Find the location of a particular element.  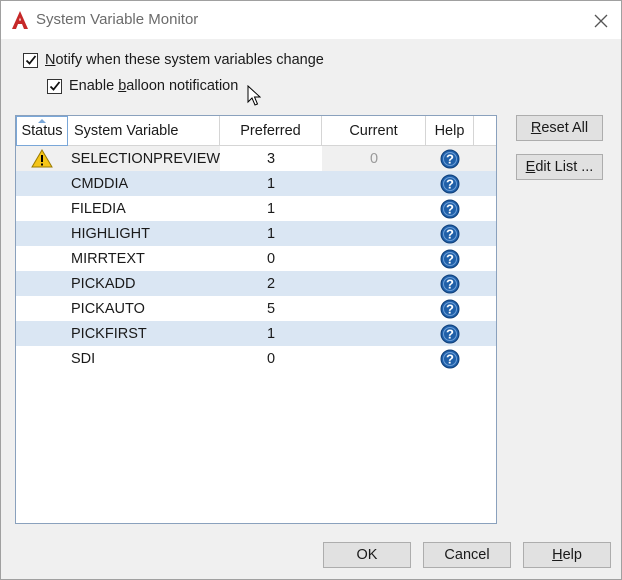

table-row: MIRRTEXT 0 ? is located at coordinates (256, 258).